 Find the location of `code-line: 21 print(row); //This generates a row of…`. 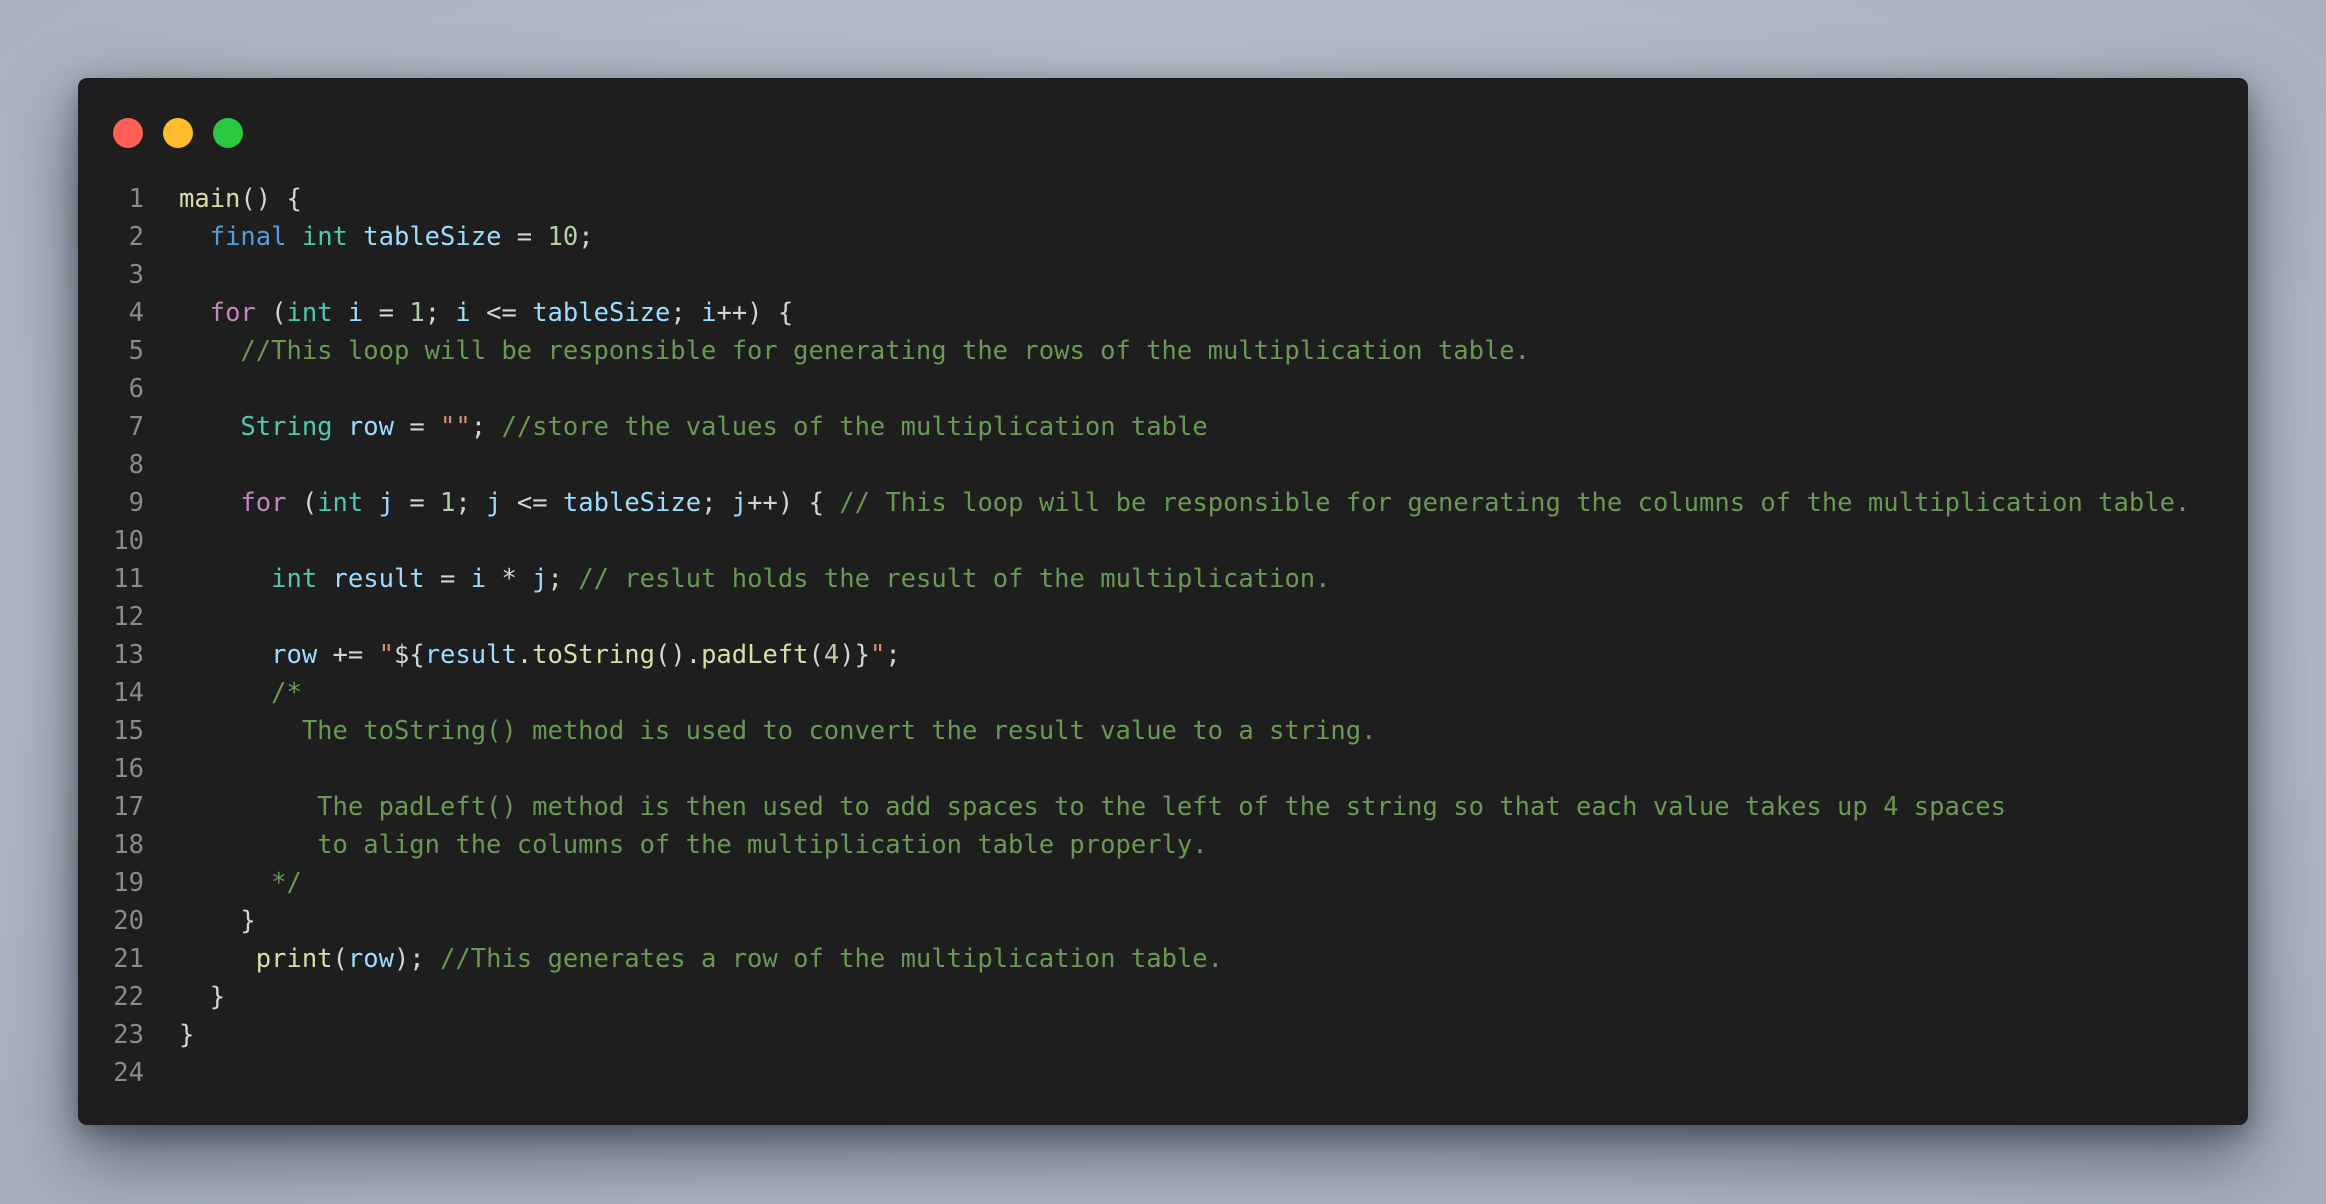

code-line: 21 print(row); //This generates a row of… is located at coordinates (1163, 959).